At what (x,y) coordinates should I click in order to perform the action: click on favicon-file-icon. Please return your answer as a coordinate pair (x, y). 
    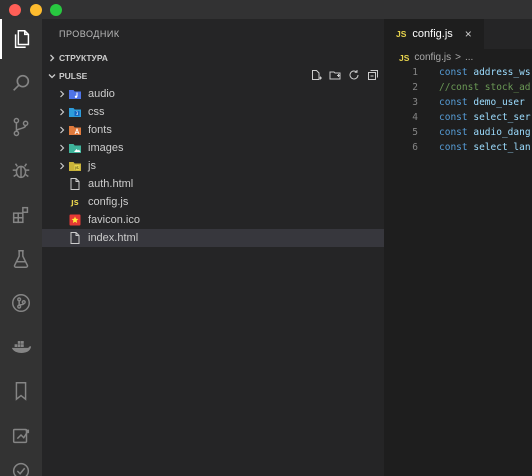
    Looking at the image, I should click on (75, 220).